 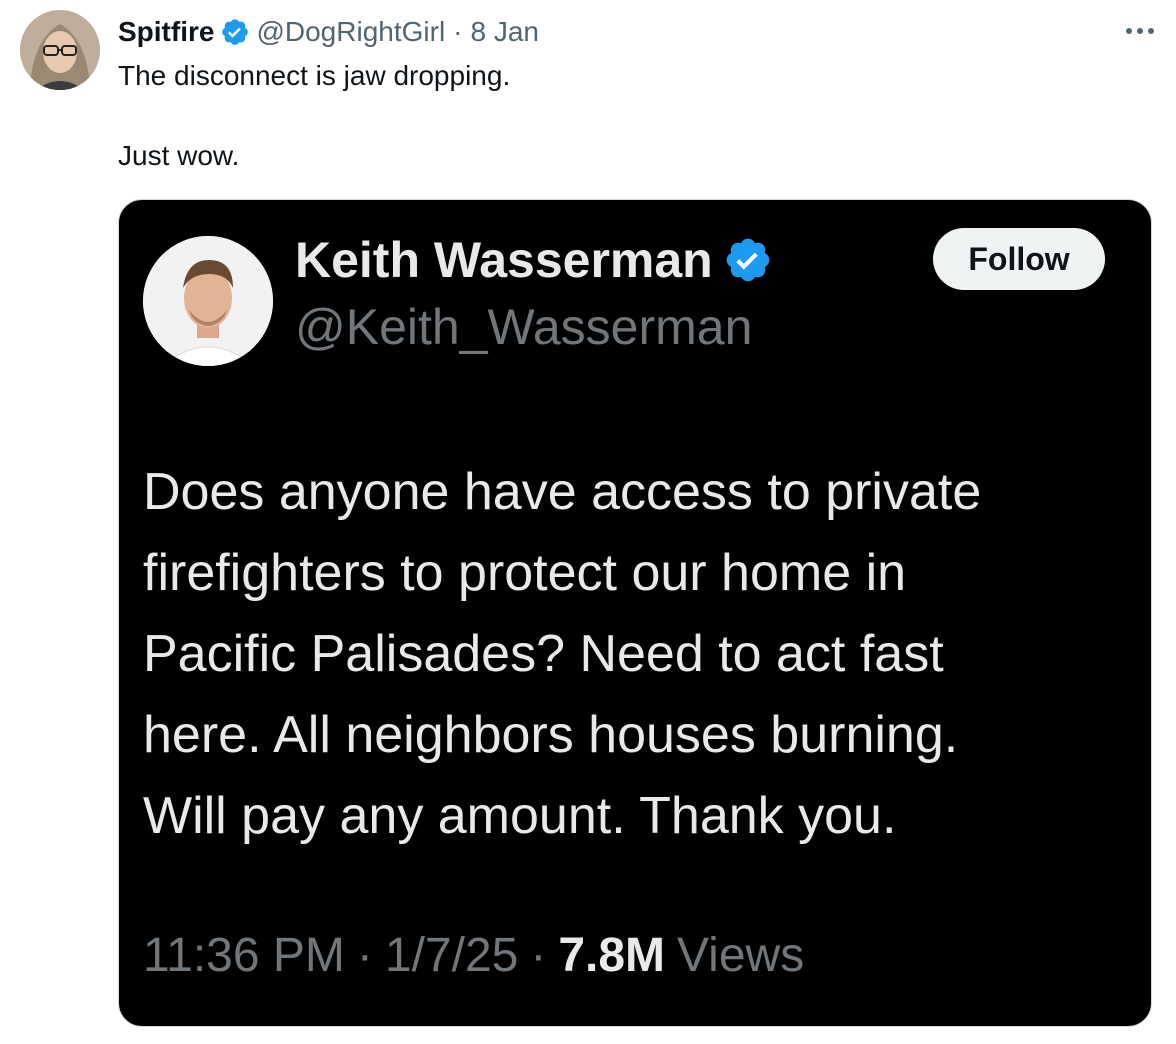 I want to click on quoted-author-name: Keith Wasserman, so click(x=504, y=260).